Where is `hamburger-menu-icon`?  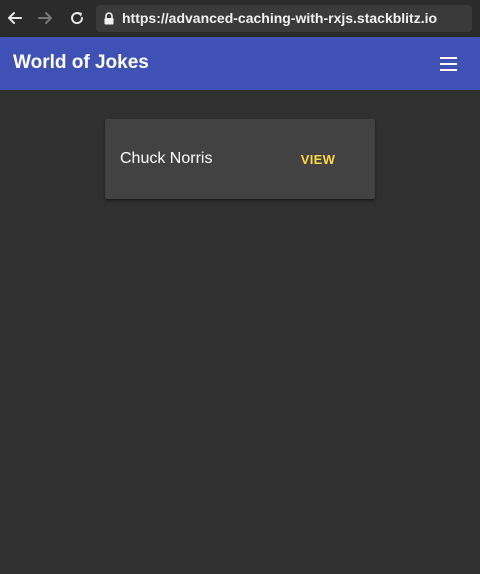
hamburger-menu-icon is located at coordinates (448, 64).